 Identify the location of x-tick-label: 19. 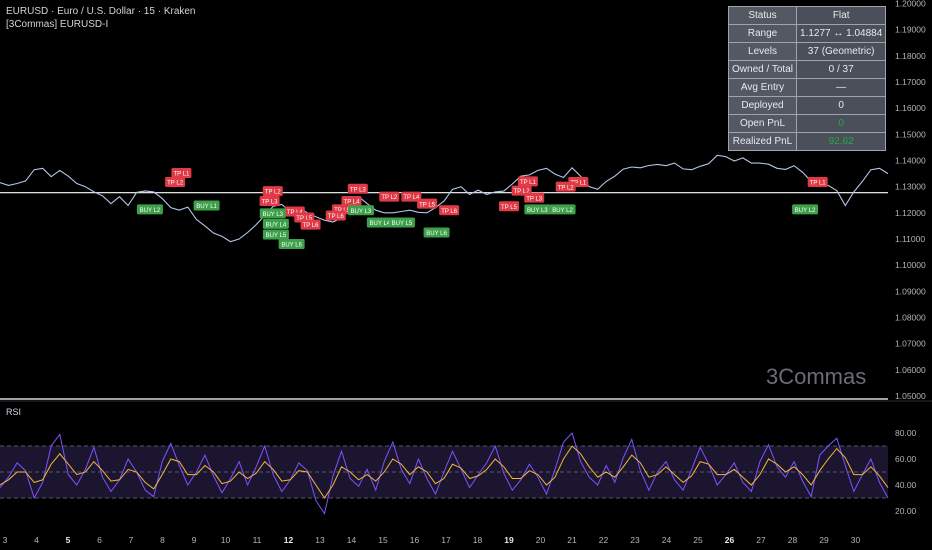
(509, 540).